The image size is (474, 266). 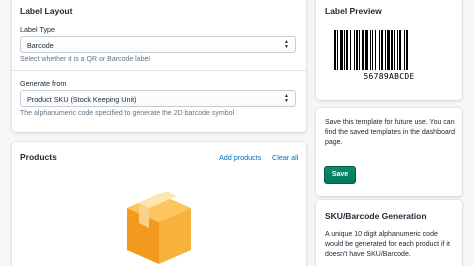 What do you see at coordinates (389, 76) in the screenshot?
I see `barcode-text: 56789ABCDE` at bounding box center [389, 76].